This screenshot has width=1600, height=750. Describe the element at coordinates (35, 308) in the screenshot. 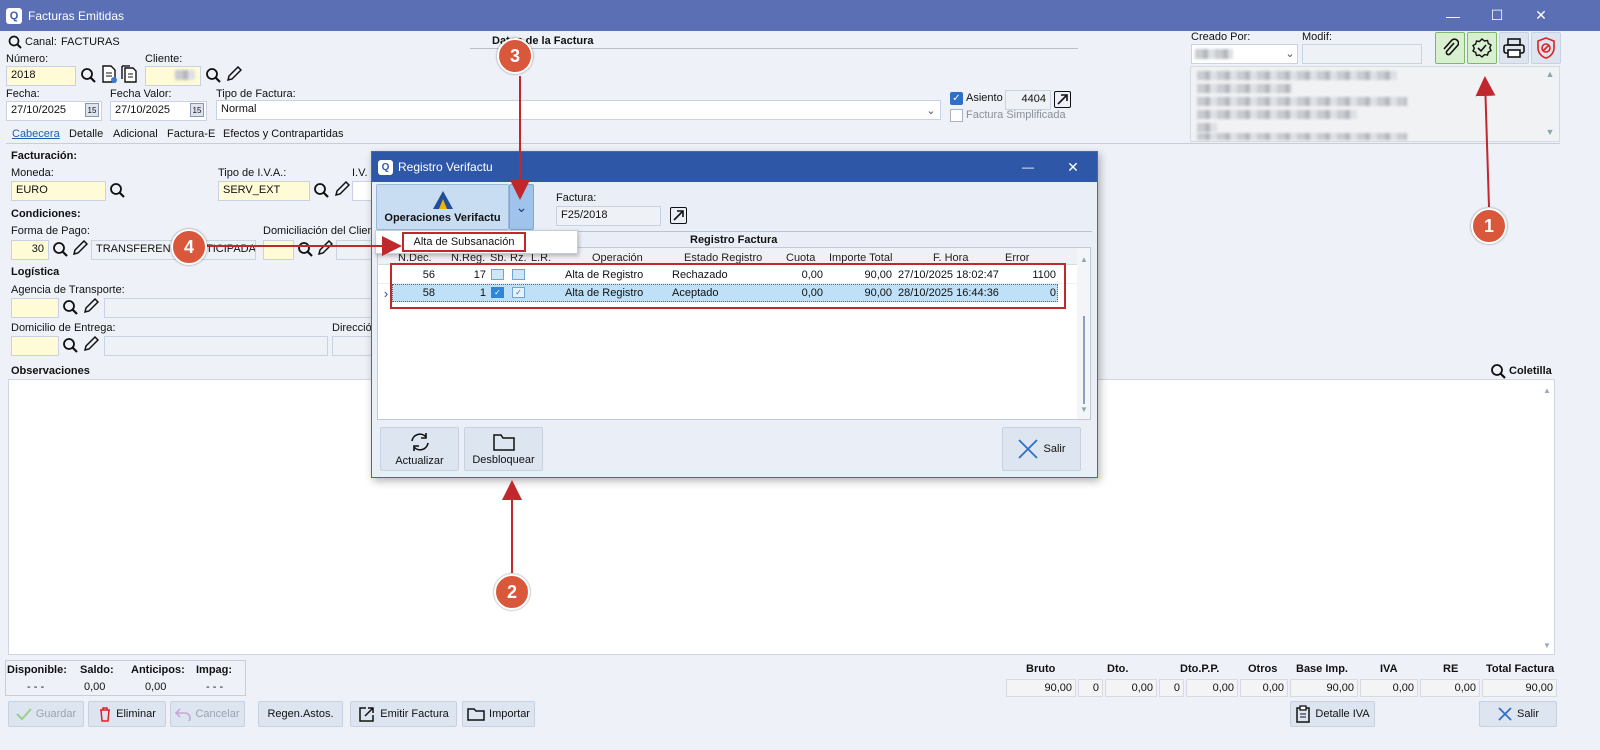

I see `agencia-input` at that location.